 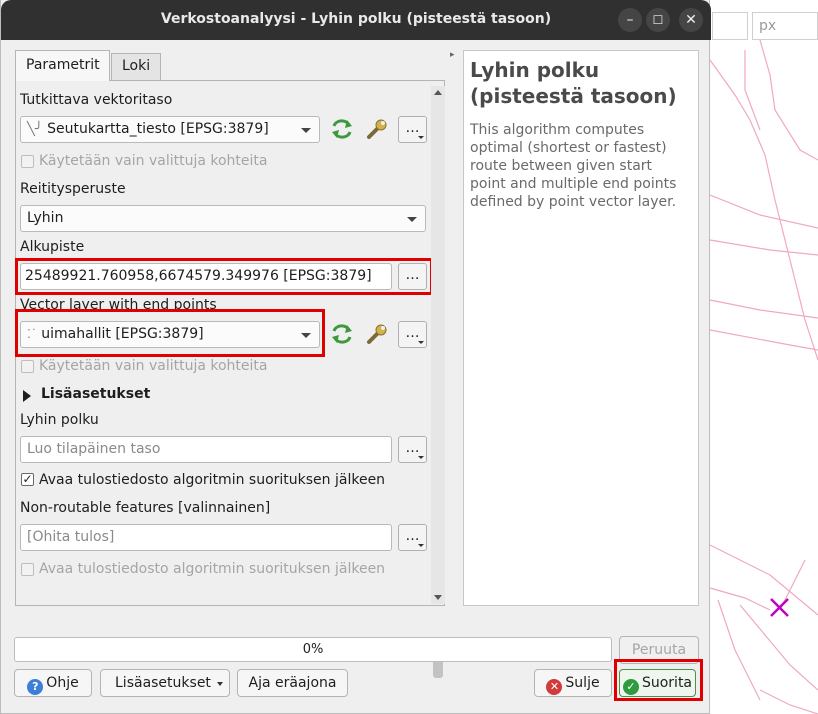 What do you see at coordinates (206, 449) in the screenshot?
I see `shortest-path-output-field: Luo tilapäinen taso` at bounding box center [206, 449].